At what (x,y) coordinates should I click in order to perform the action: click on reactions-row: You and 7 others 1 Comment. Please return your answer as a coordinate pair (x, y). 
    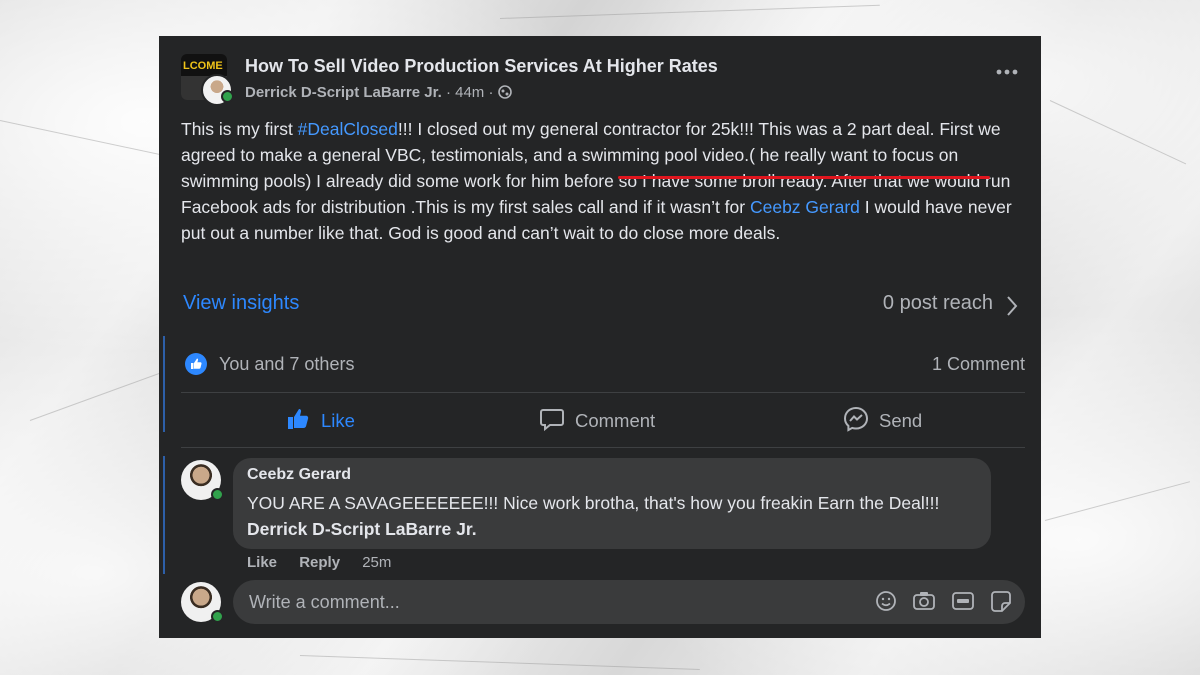
    Looking at the image, I should click on (604, 364).